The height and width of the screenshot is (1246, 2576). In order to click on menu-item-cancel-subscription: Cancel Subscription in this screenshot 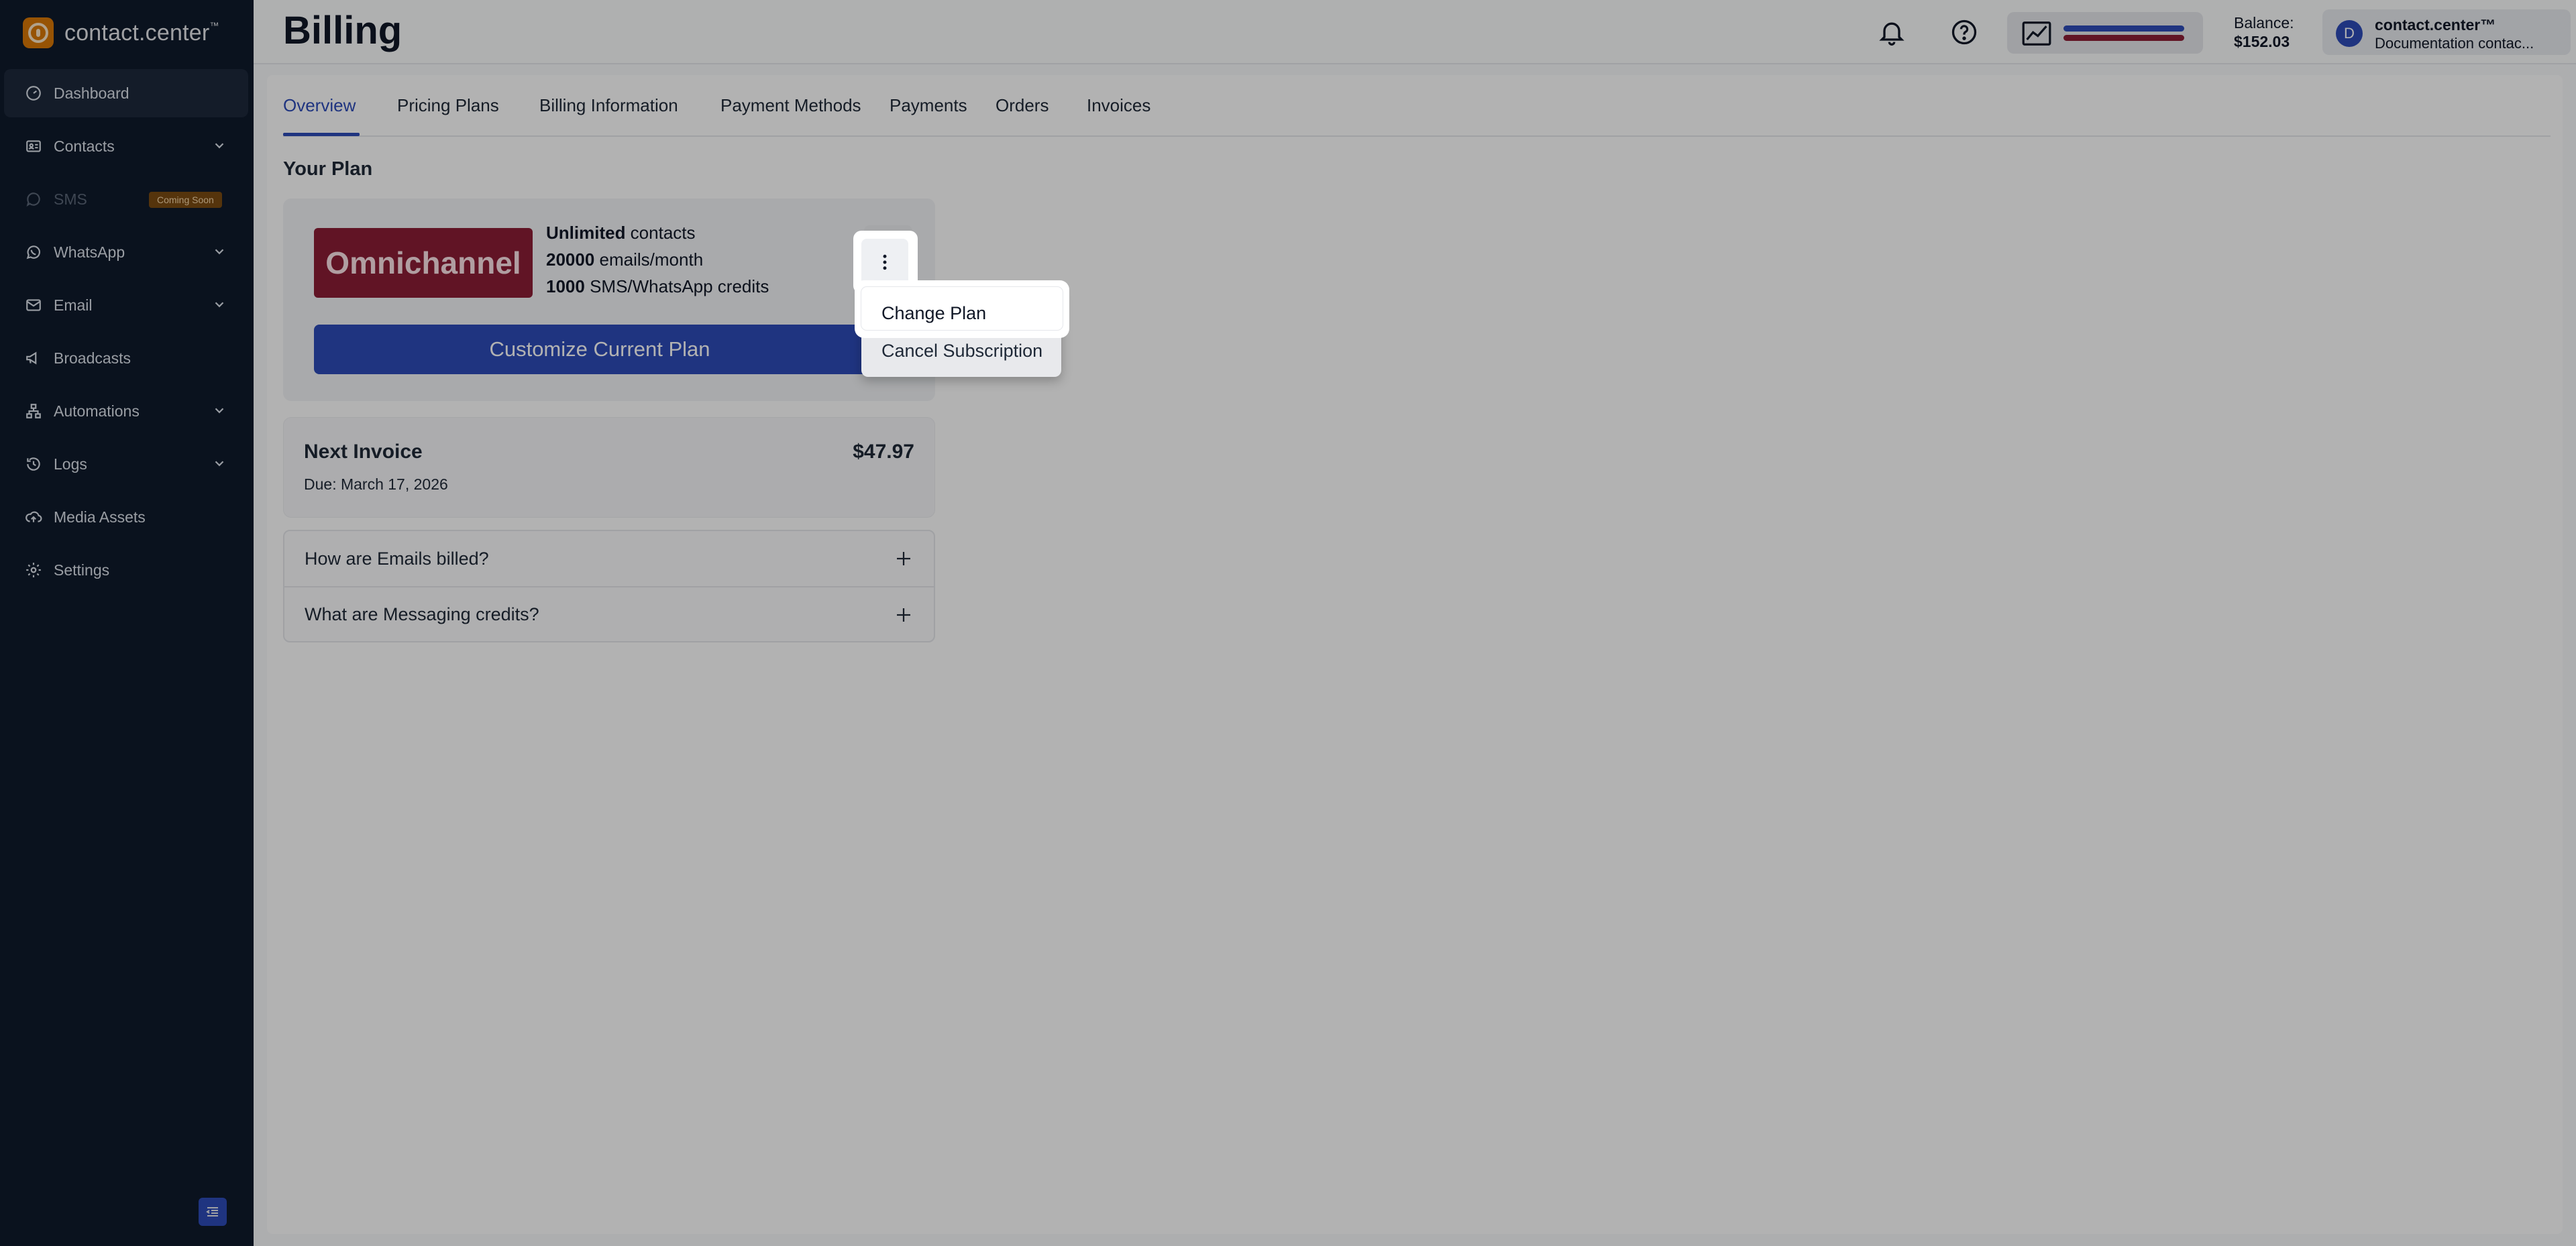, I will do `click(961, 351)`.